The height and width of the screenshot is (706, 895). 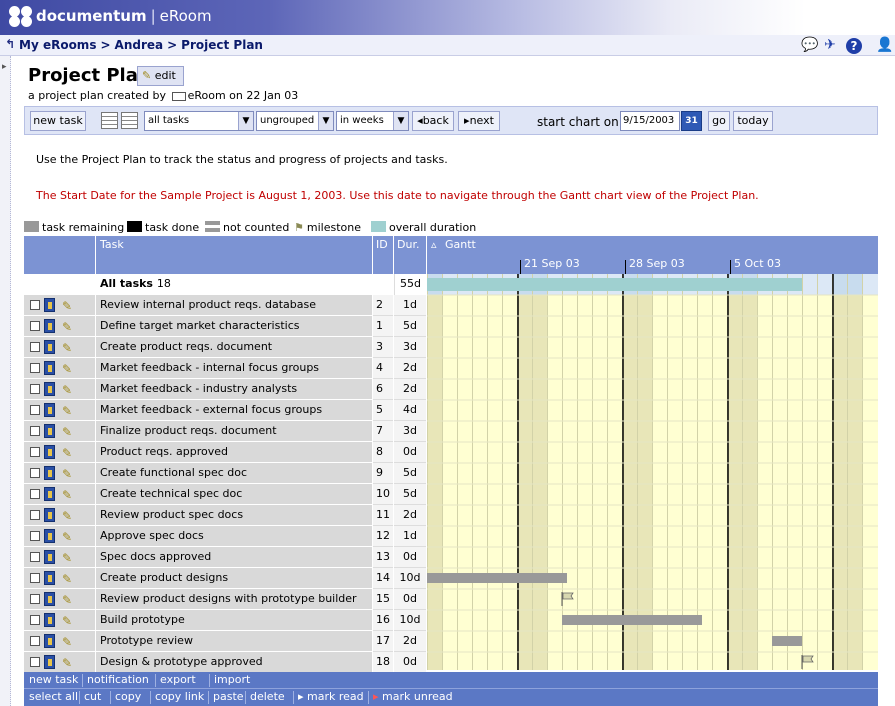 What do you see at coordinates (460, 244) in the screenshot?
I see `gantt-header-label: Gantt` at bounding box center [460, 244].